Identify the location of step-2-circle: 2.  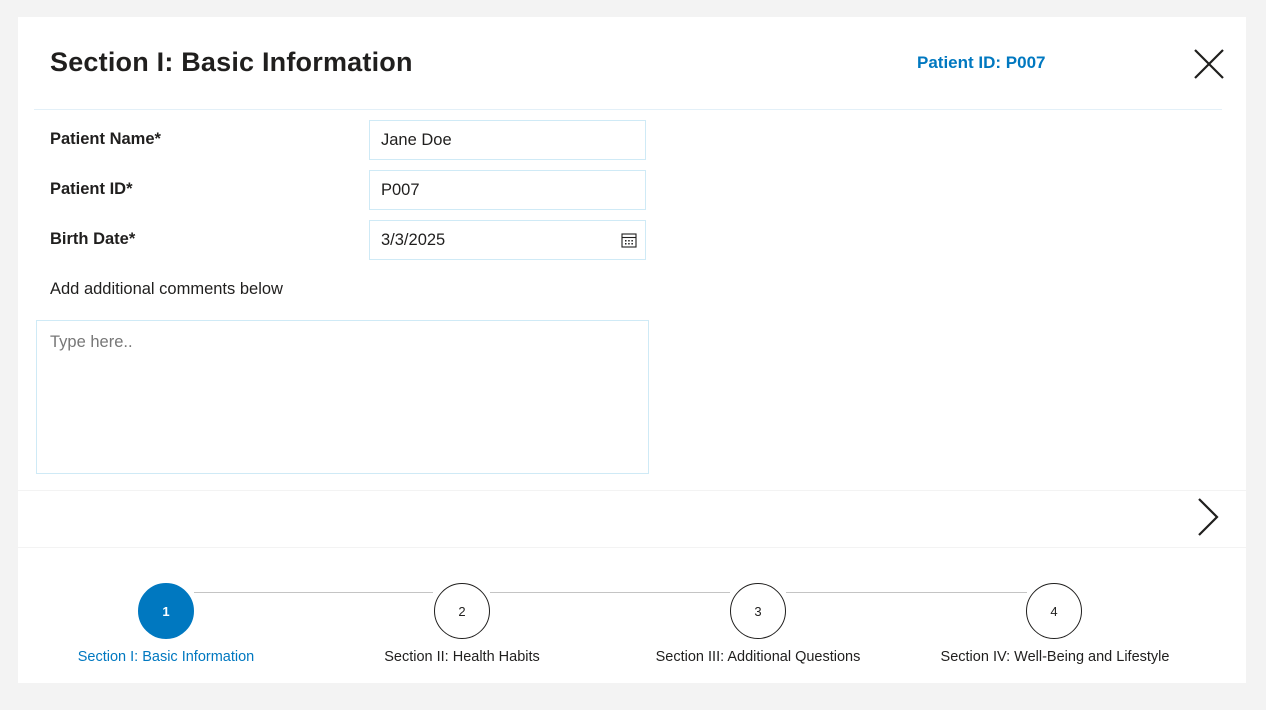
(462, 611).